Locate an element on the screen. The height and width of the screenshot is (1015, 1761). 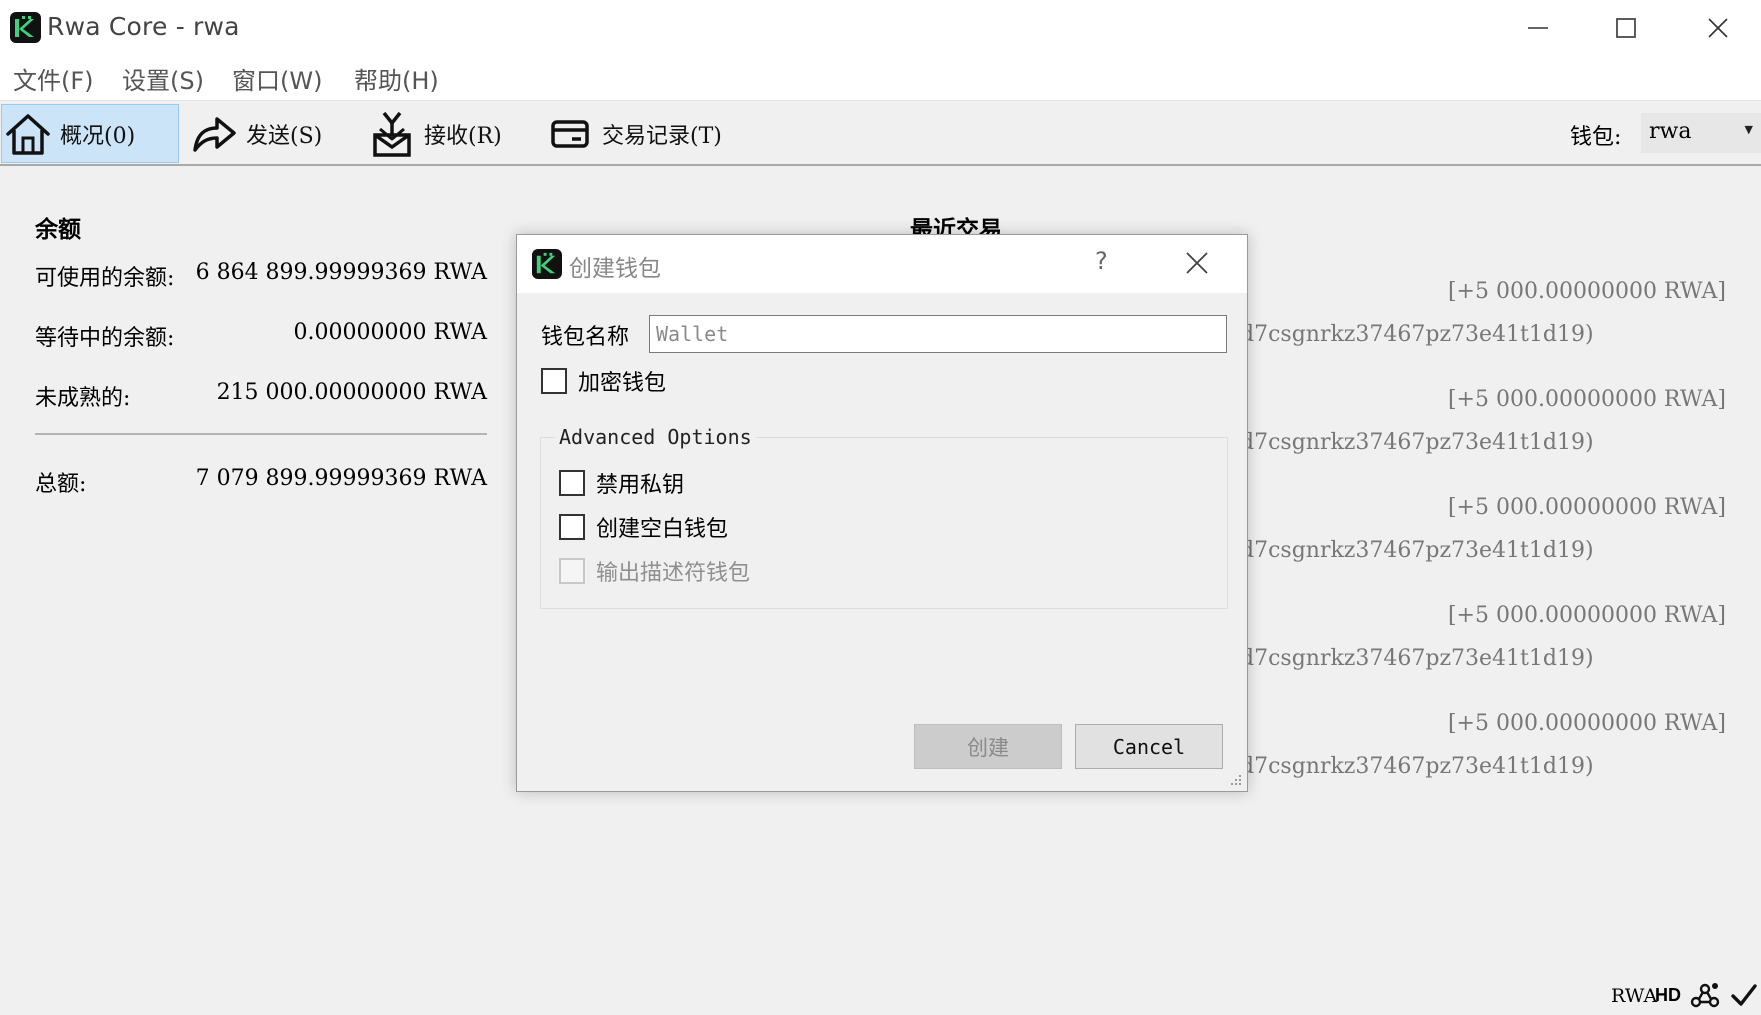
tab-transactions: 交易记录(T) is located at coordinates (633, 133).